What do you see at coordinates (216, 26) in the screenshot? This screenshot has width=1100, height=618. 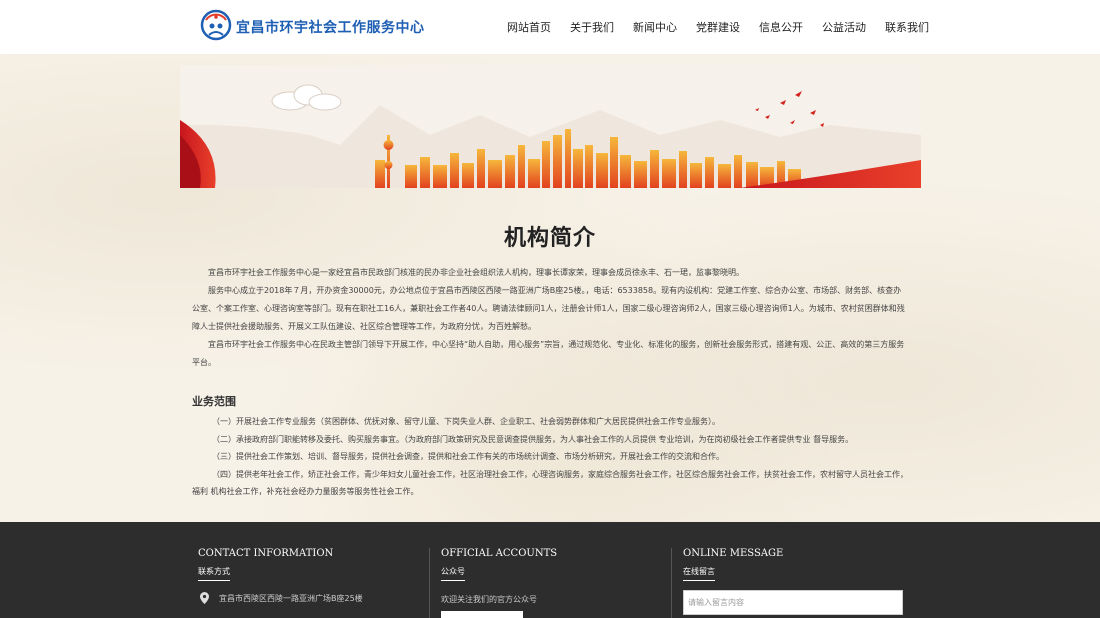 I see `logo-icon` at bounding box center [216, 26].